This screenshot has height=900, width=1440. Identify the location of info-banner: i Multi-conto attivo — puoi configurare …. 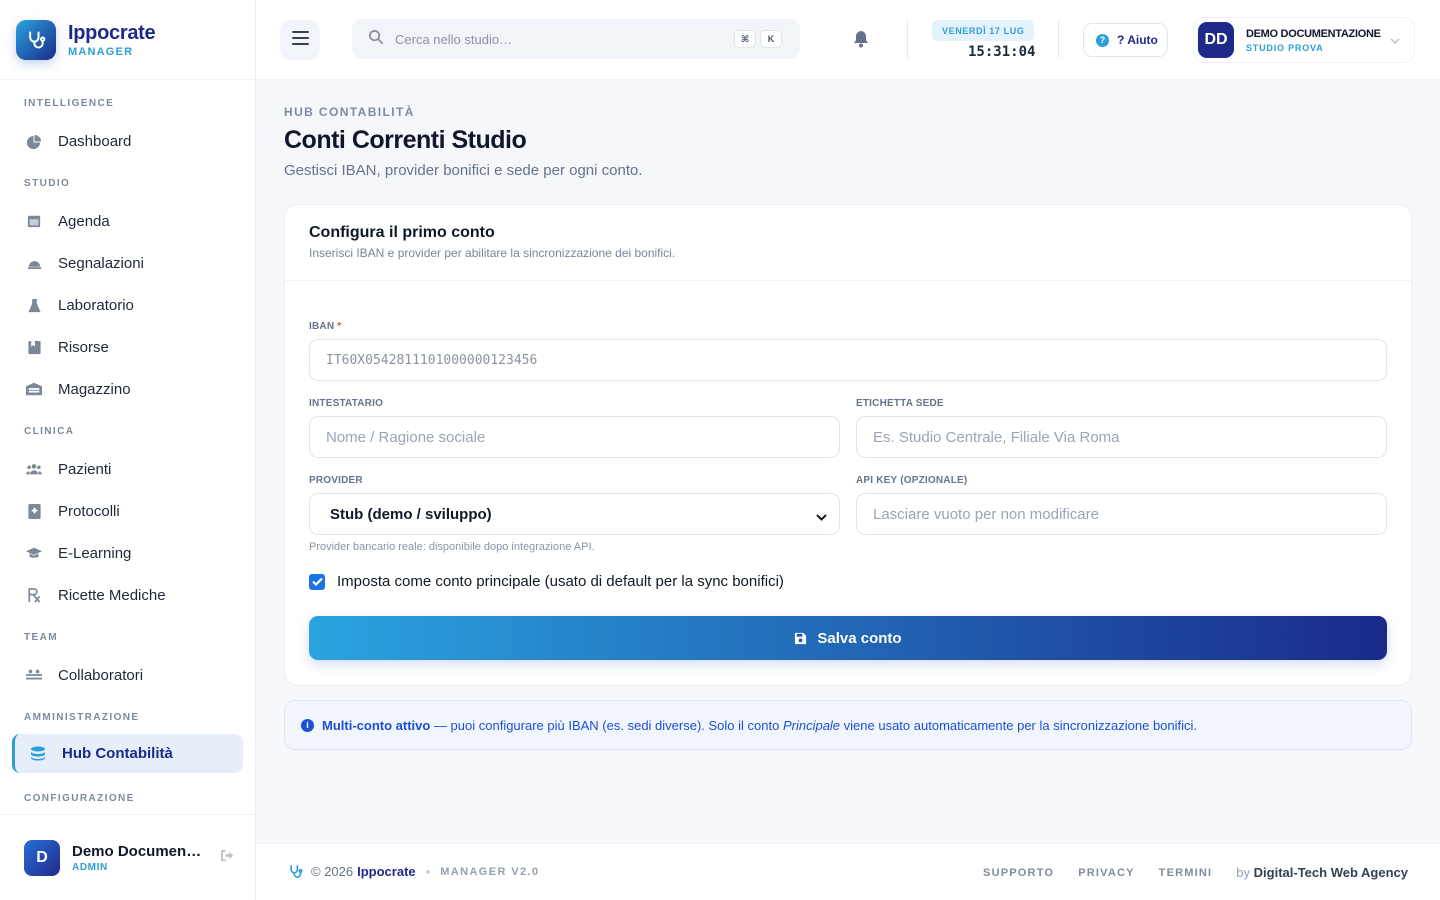
(848, 725).